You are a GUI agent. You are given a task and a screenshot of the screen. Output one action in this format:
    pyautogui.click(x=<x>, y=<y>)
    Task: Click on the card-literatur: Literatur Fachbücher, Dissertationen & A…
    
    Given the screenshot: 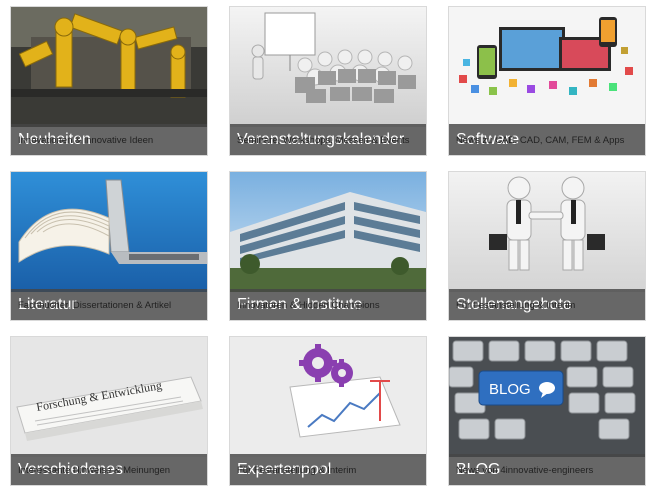 What is the action you would take?
    pyautogui.click(x=109, y=246)
    